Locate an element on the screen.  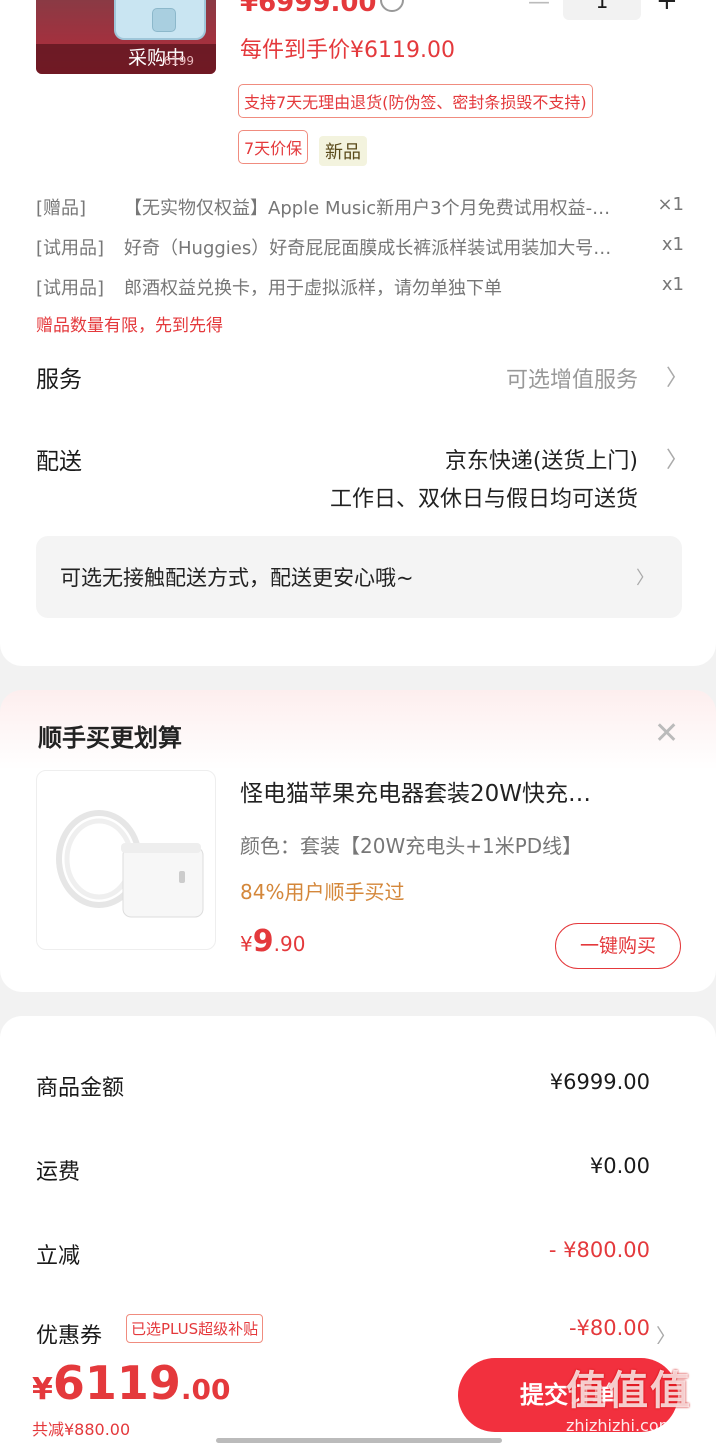
price-protect-tag: 7天价保 is located at coordinates (273, 147).